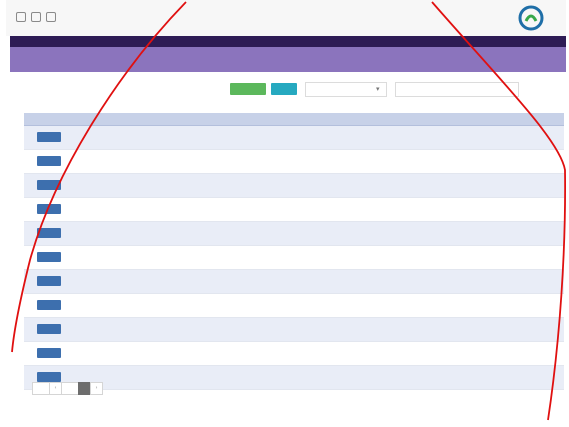  Describe the element at coordinates (51, 17) in the screenshot. I see `user-icon` at that location.